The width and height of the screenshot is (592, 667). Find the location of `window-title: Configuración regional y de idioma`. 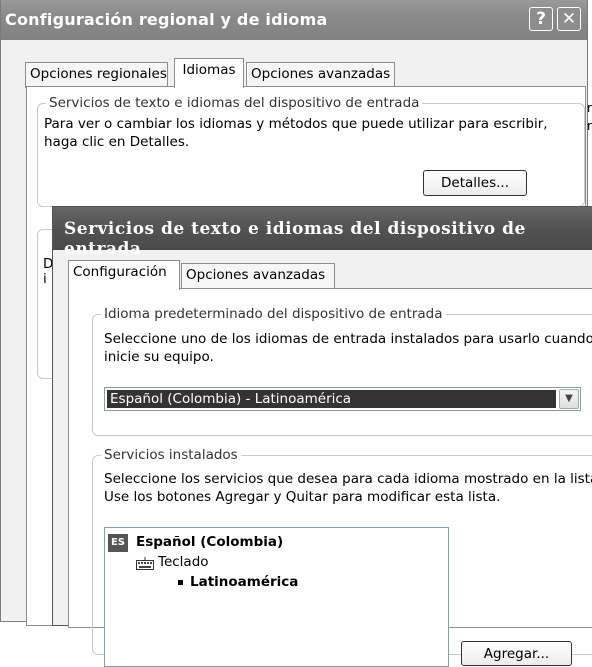

window-title: Configuración regional y de idioma is located at coordinates (166, 19).